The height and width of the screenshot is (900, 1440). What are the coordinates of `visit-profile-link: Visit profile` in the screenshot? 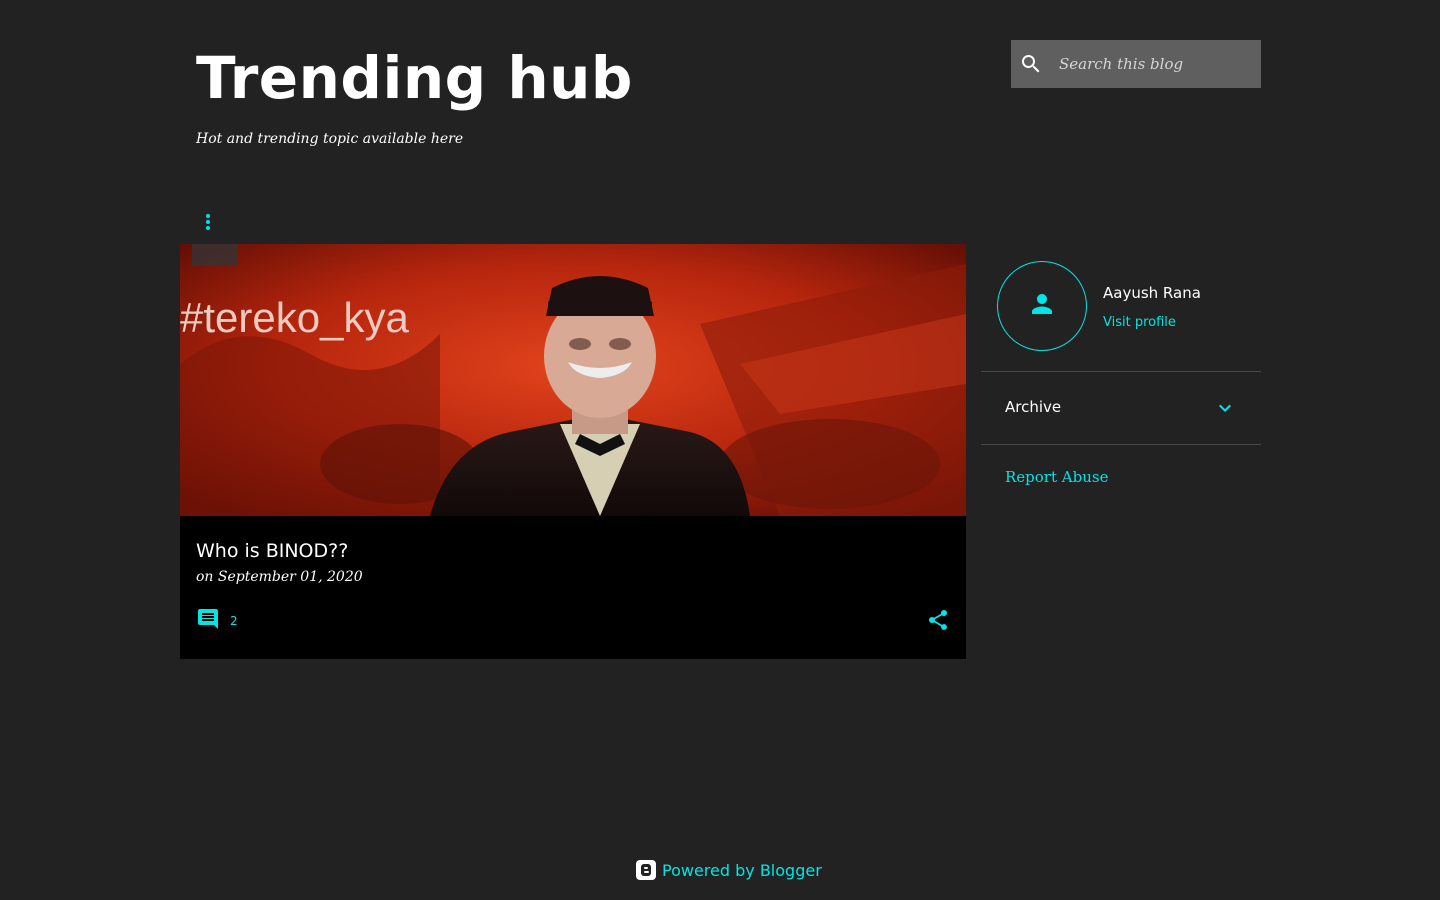 It's located at (1139, 322).